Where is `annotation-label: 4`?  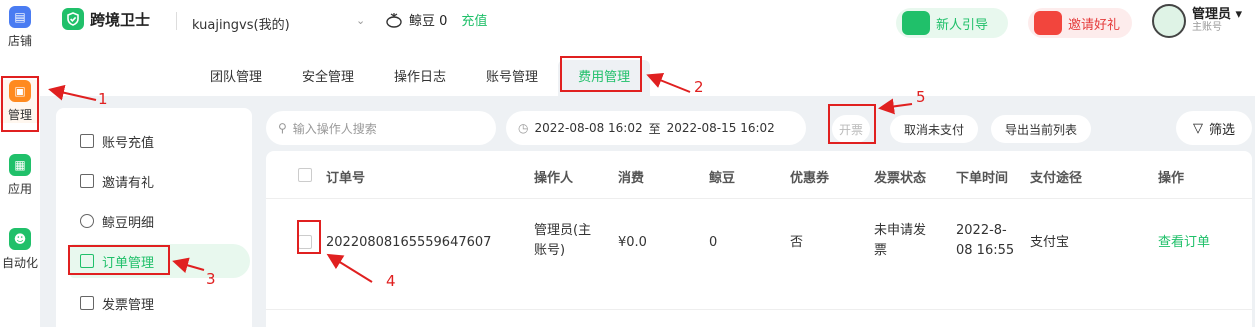
annotation-label: 4 is located at coordinates (391, 281).